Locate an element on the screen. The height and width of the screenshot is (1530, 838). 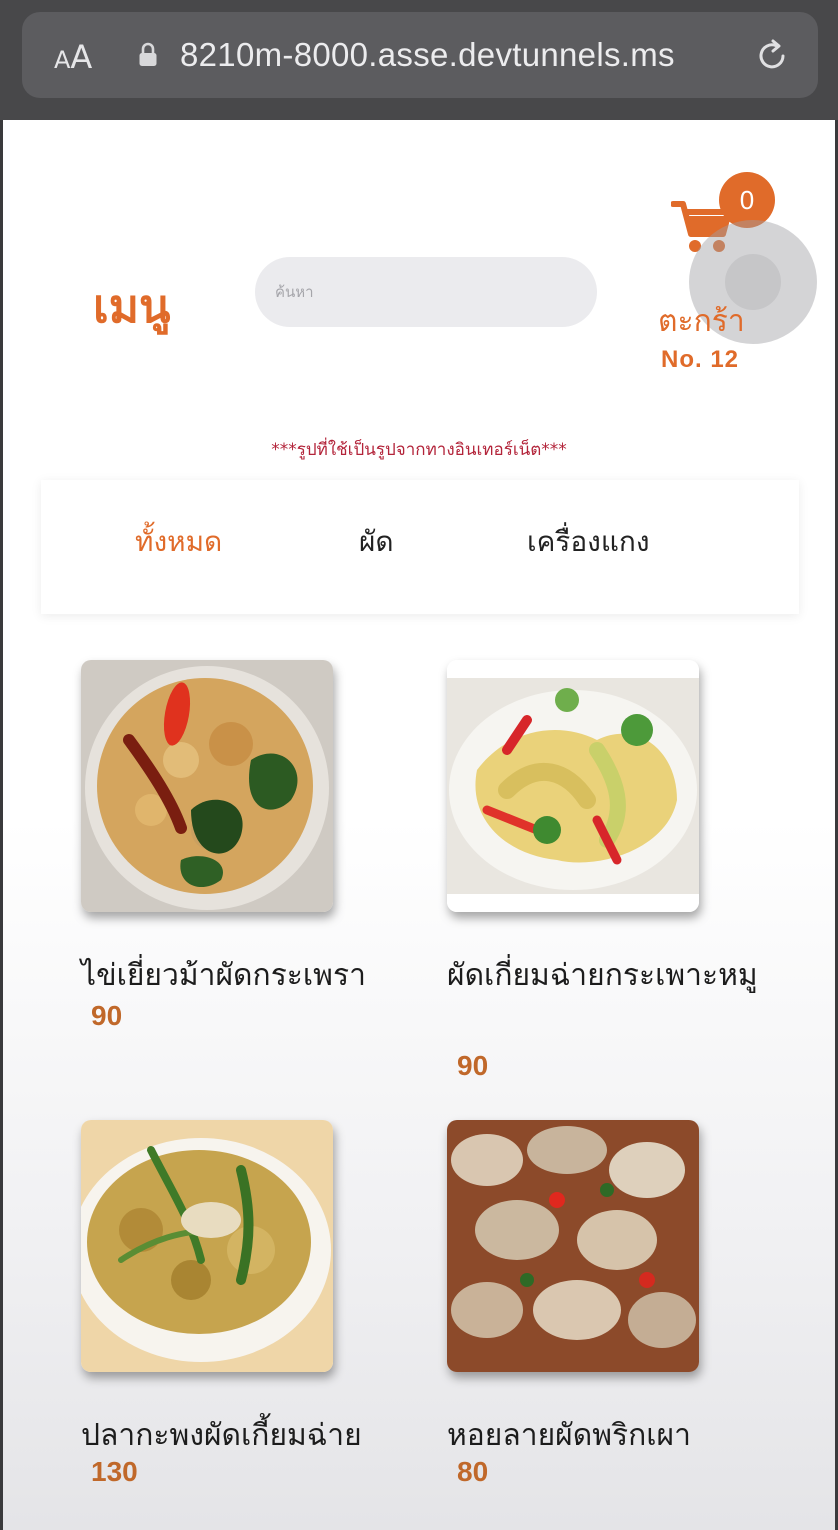
text-size-button: AA is located at coordinates (73, 57).